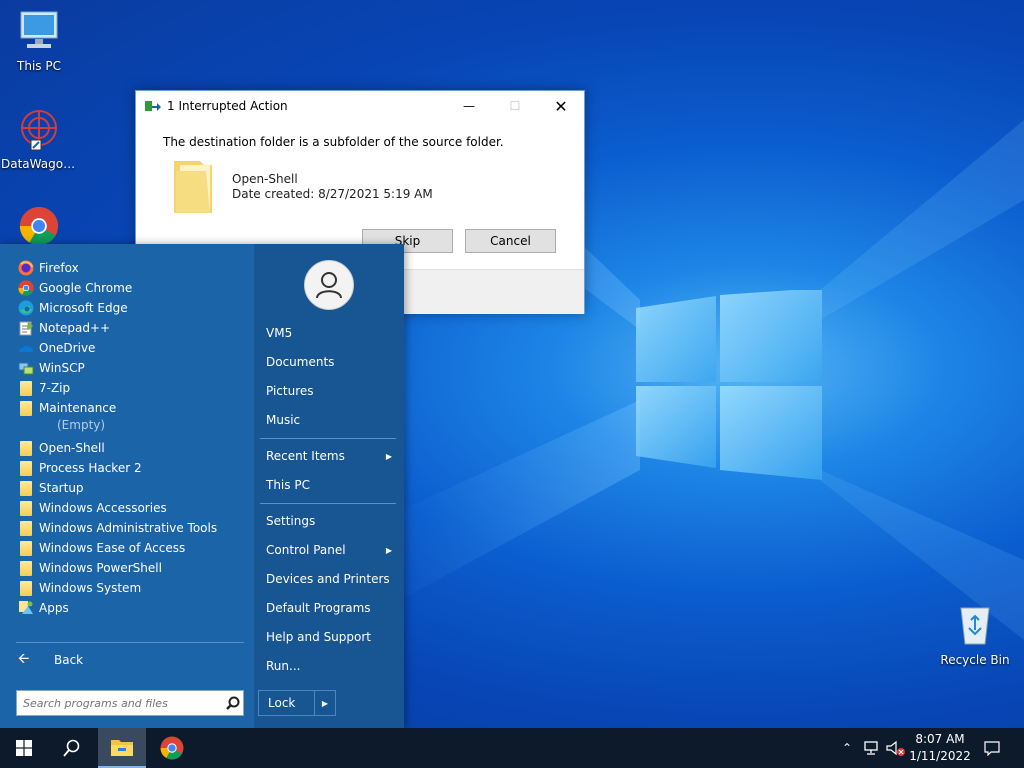  Describe the element at coordinates (69, 660) in the screenshot. I see `back-label: Back` at that location.